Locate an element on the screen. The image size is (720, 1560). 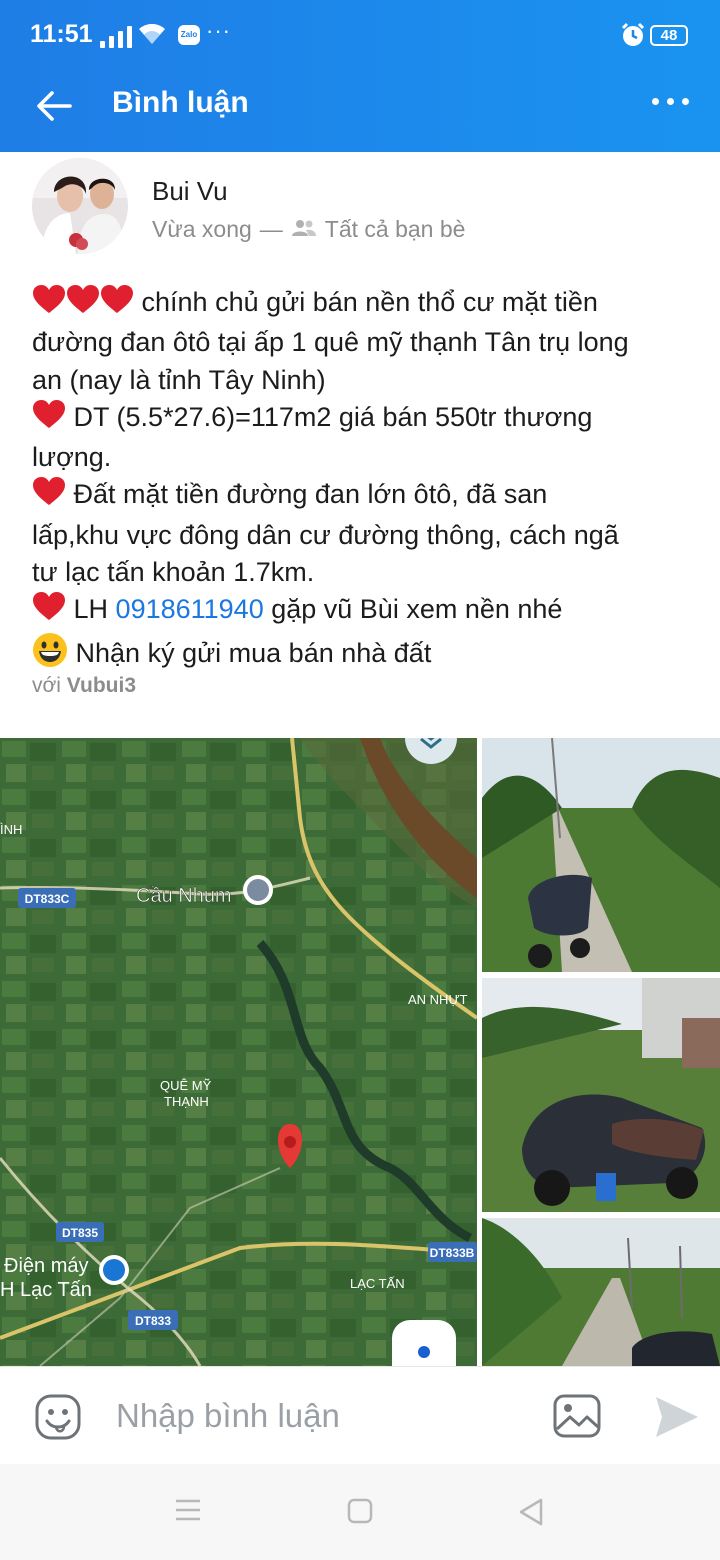
more-options-icon is located at coordinates (670, 101).